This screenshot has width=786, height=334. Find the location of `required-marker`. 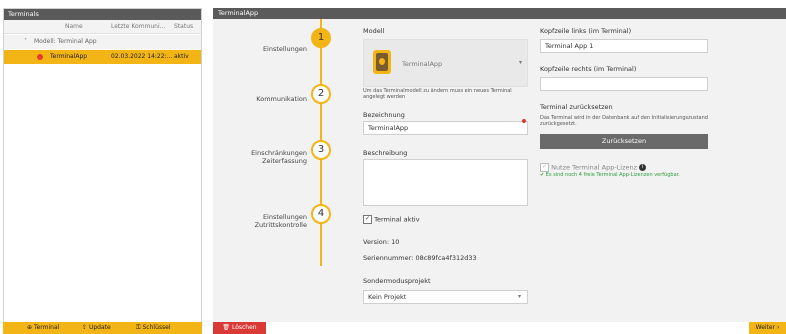

required-marker is located at coordinates (524, 121).